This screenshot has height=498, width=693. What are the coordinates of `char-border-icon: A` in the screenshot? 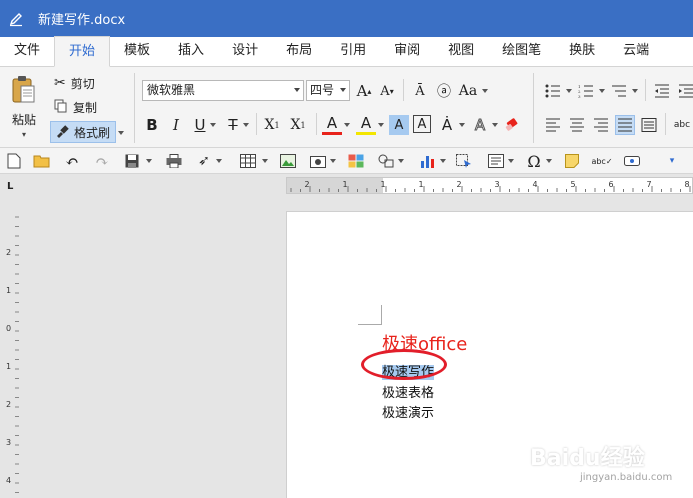 It's located at (422, 124).